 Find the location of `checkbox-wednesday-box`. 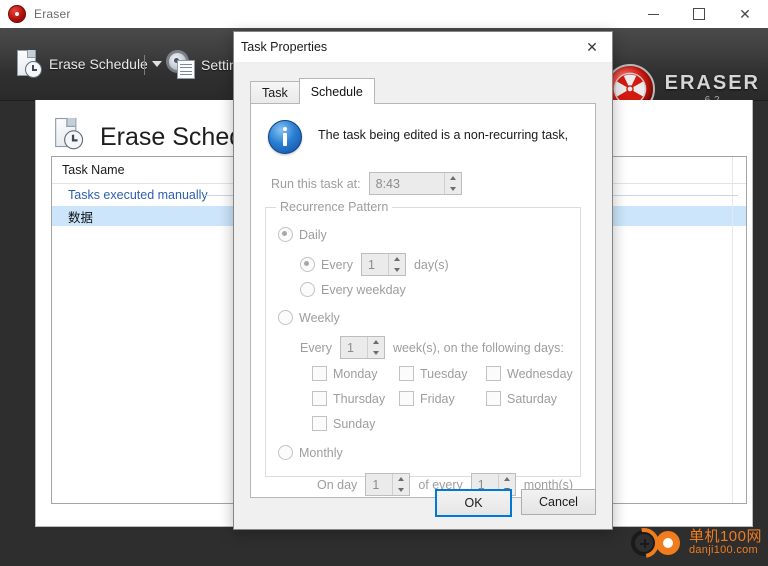

checkbox-wednesday-box is located at coordinates (493, 373).